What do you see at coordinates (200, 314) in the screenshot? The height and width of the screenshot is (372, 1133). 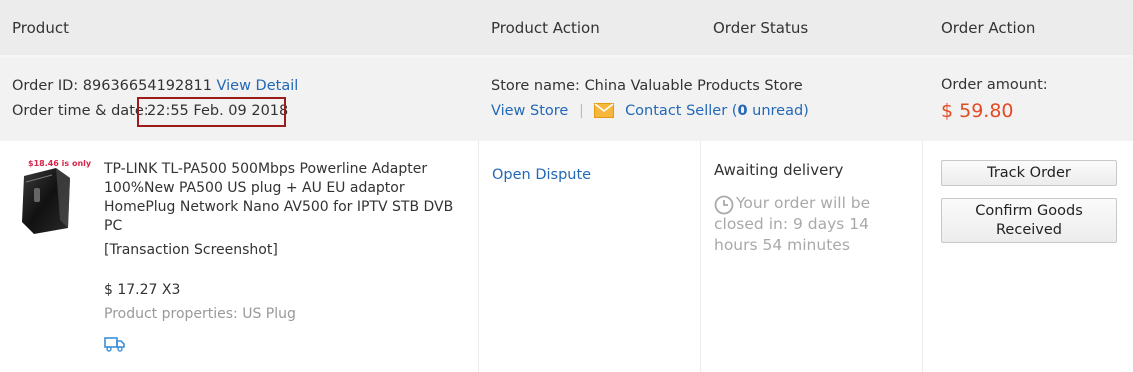 I see `product-properties: Product properties: US Plug` at bounding box center [200, 314].